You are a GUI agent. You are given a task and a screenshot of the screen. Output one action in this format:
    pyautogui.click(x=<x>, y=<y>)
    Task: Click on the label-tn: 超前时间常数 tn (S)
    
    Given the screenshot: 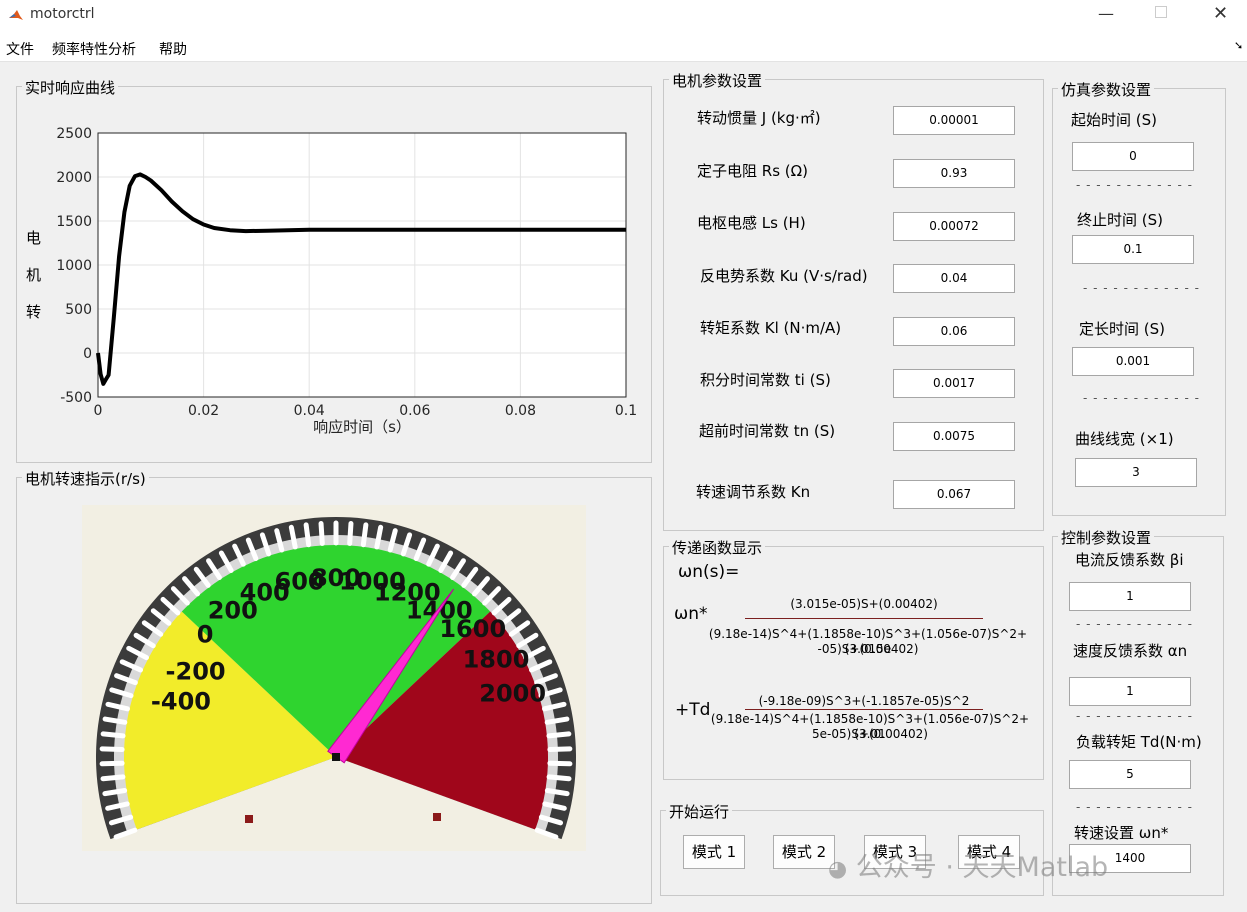 What is the action you would take?
    pyautogui.click(x=767, y=431)
    